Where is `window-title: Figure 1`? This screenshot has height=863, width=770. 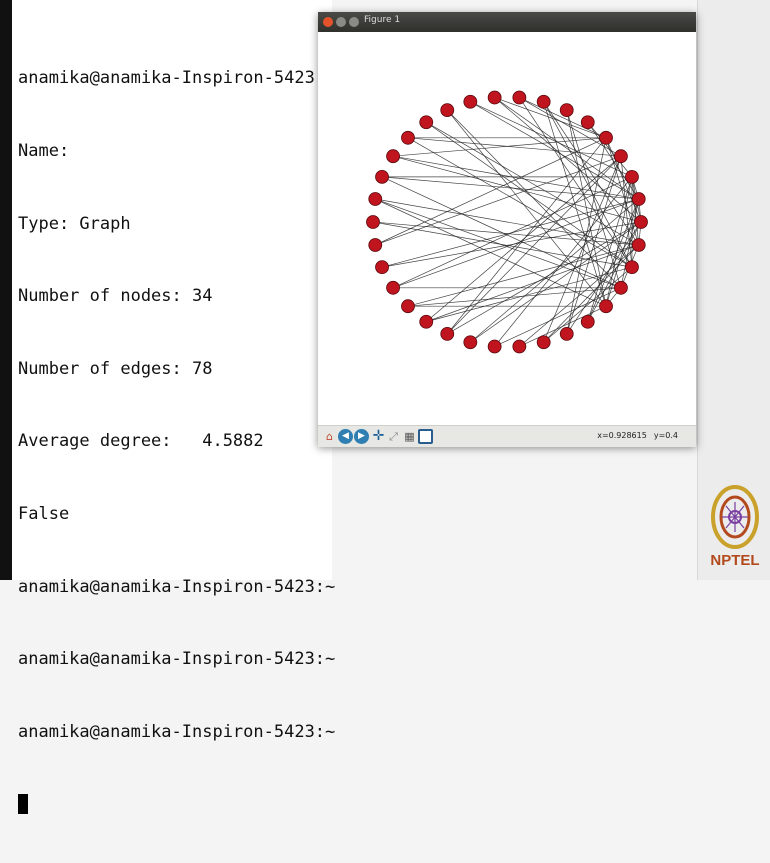 window-title: Figure 1 is located at coordinates (382, 20).